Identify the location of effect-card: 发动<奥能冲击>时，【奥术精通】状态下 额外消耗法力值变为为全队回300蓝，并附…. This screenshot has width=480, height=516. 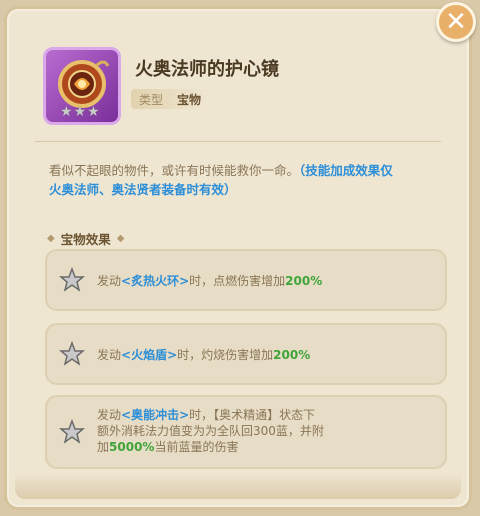
(246, 432).